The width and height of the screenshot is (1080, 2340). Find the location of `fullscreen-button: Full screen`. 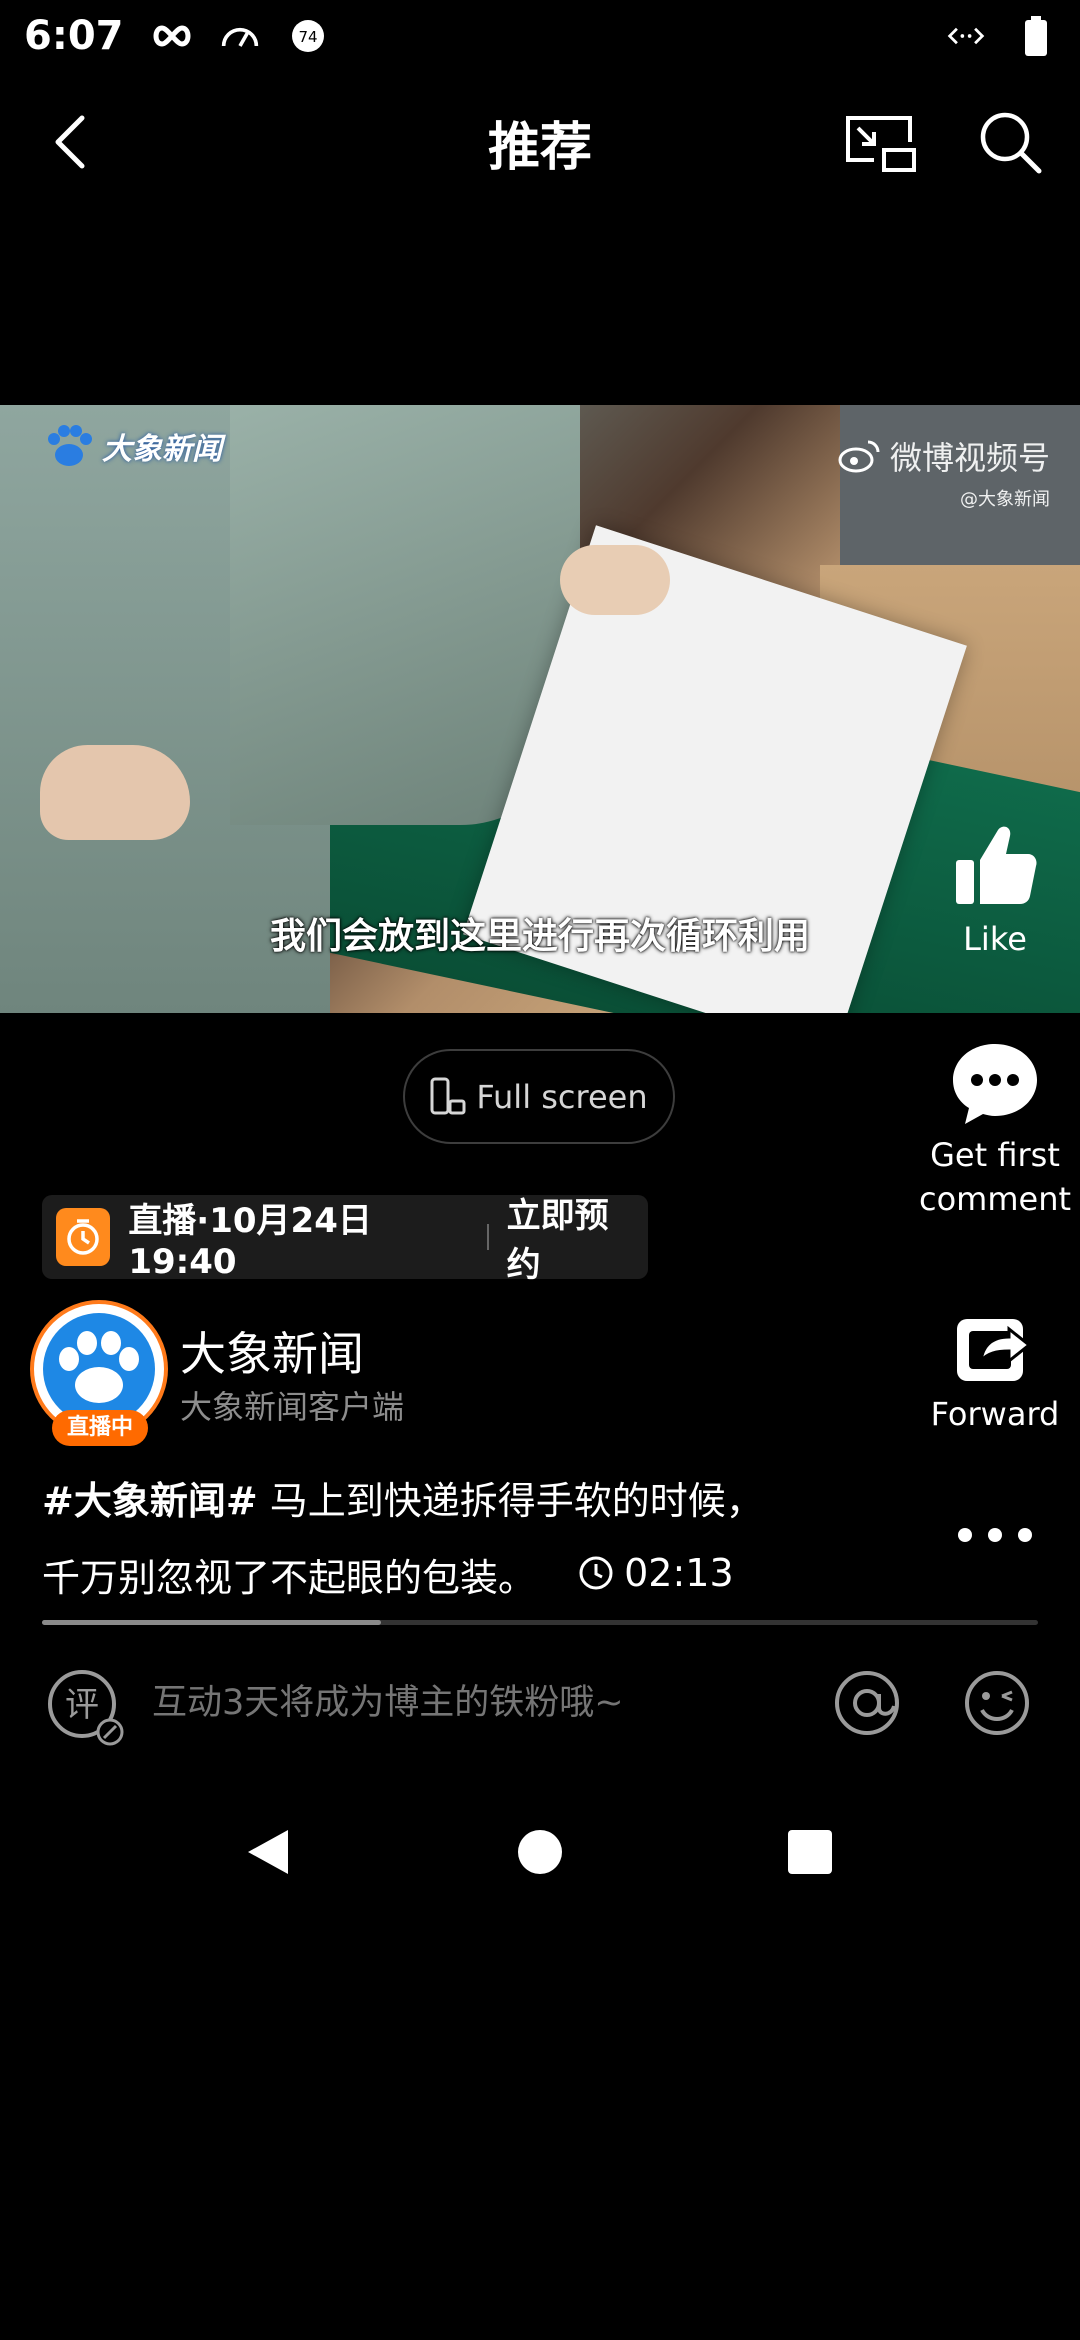

fullscreen-button: Full screen is located at coordinates (539, 1096).